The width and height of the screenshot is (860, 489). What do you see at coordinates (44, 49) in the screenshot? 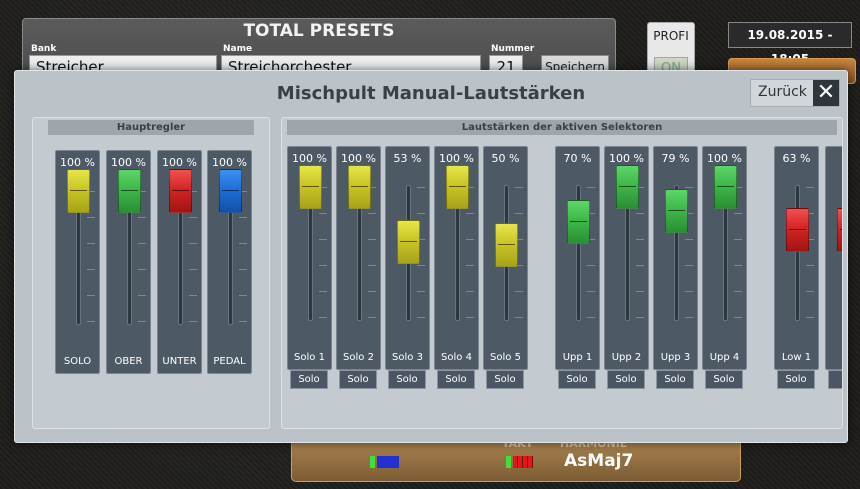
I see `bank-label: Bank` at bounding box center [44, 49].